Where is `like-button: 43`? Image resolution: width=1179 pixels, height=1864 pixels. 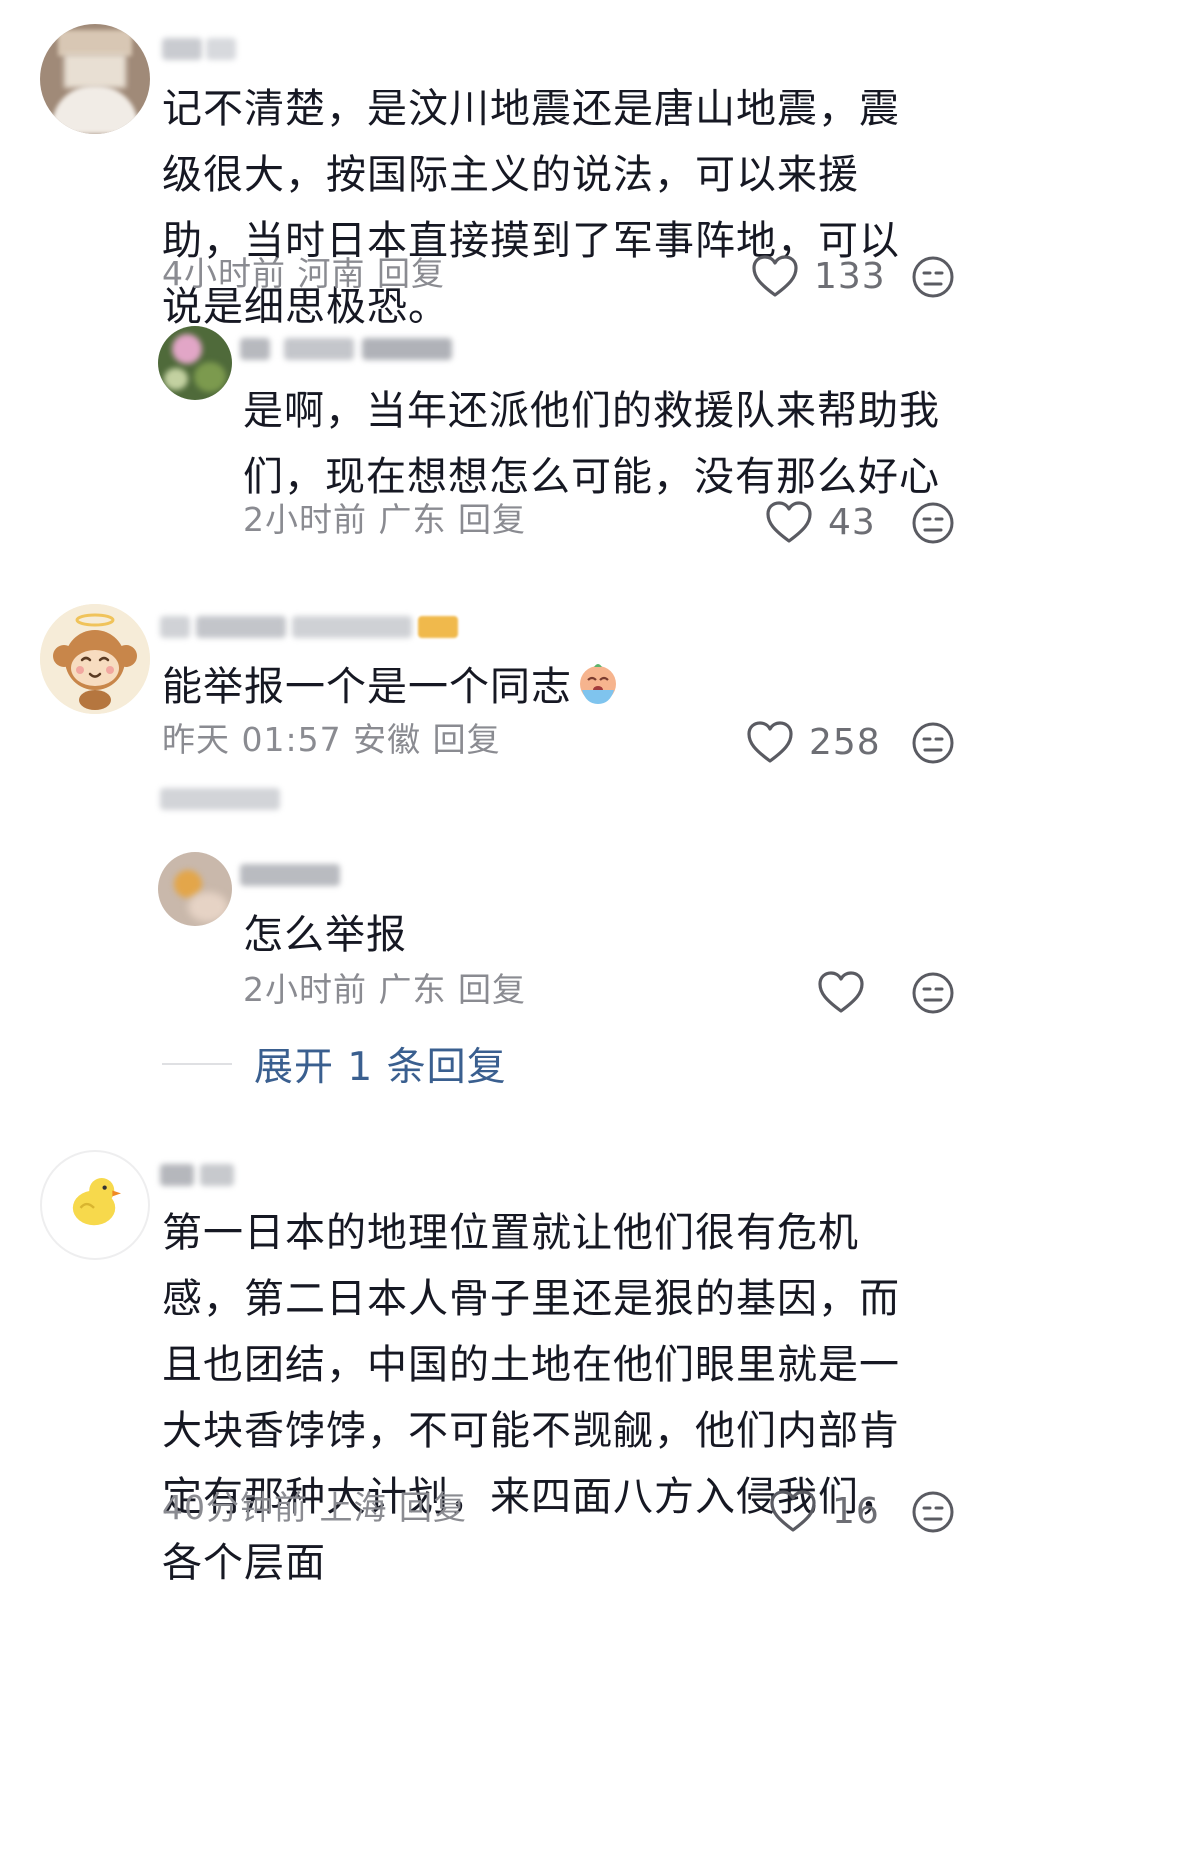
like-button: 43 is located at coordinates (820, 522).